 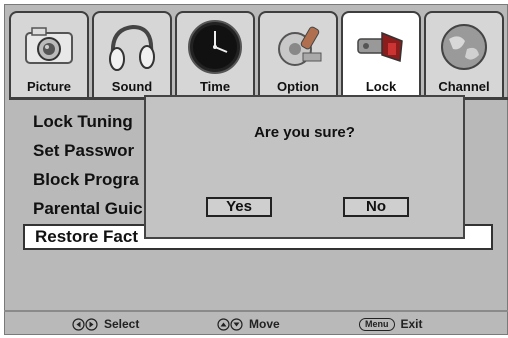 I want to click on tab-label: Lock, so click(x=381, y=86).